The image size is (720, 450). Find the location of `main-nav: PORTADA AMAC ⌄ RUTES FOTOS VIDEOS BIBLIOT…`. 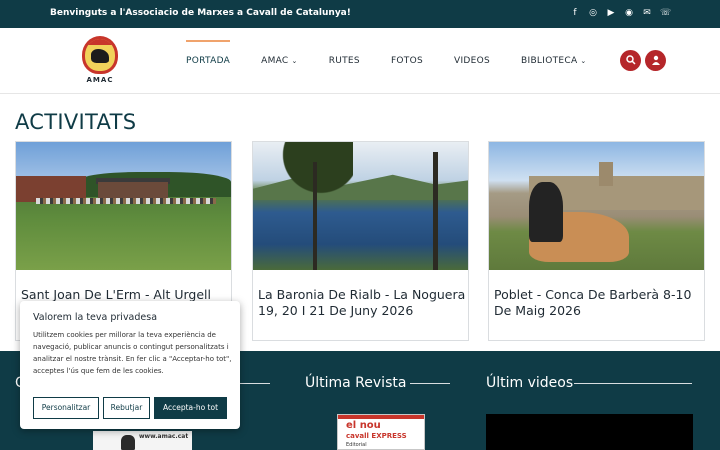

main-nav: PORTADA AMAC ⌄ RUTES FOTOS VIDEOS BIBLIOT… is located at coordinates (402, 61).